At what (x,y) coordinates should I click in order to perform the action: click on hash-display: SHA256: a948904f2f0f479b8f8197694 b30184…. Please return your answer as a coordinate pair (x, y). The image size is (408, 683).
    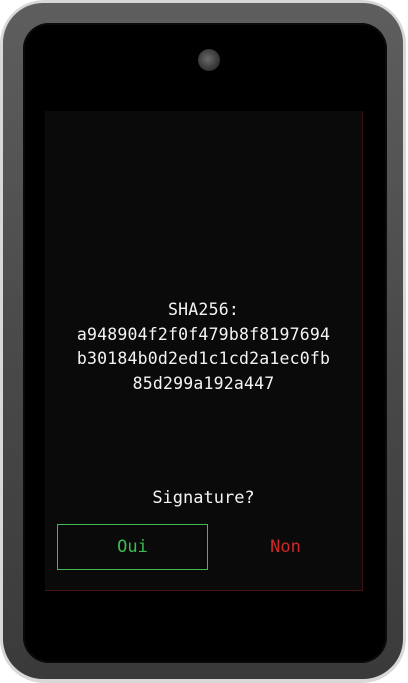
    Looking at the image, I should click on (203, 347).